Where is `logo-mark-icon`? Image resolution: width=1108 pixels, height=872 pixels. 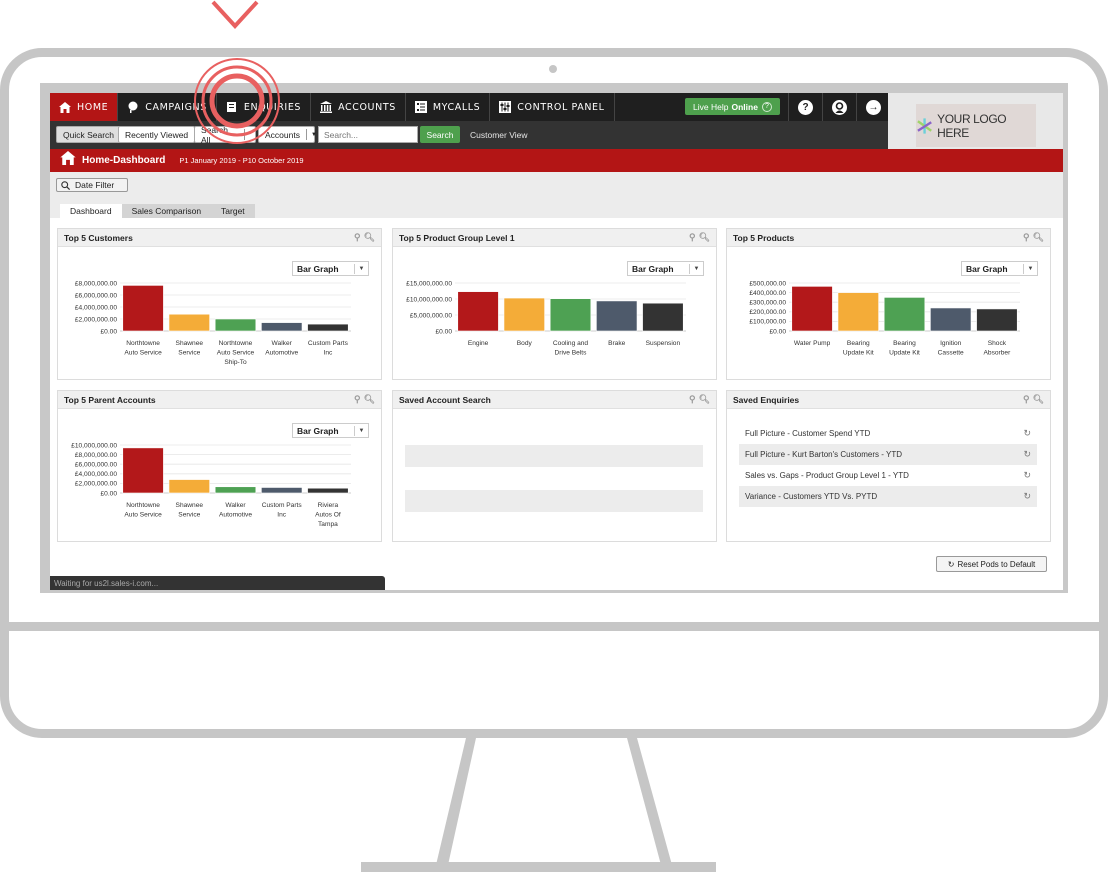
logo-mark-icon is located at coordinates (924, 125).